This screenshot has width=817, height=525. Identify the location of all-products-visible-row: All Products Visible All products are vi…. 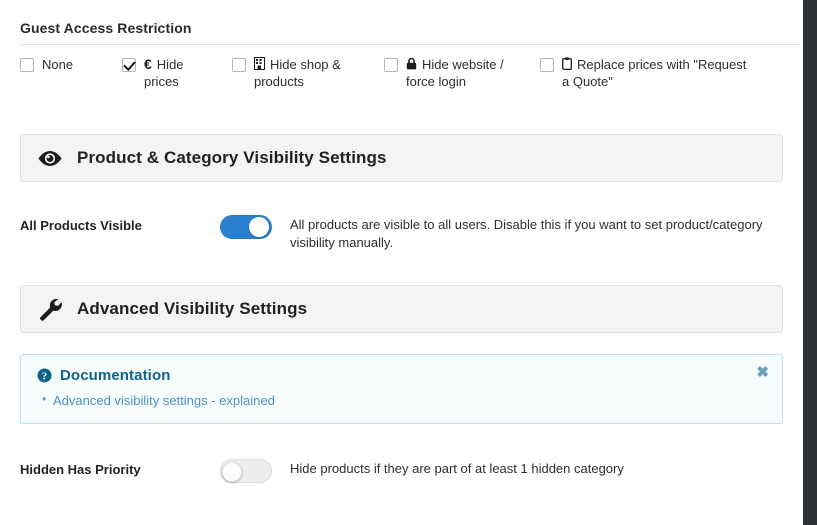
(401, 233).